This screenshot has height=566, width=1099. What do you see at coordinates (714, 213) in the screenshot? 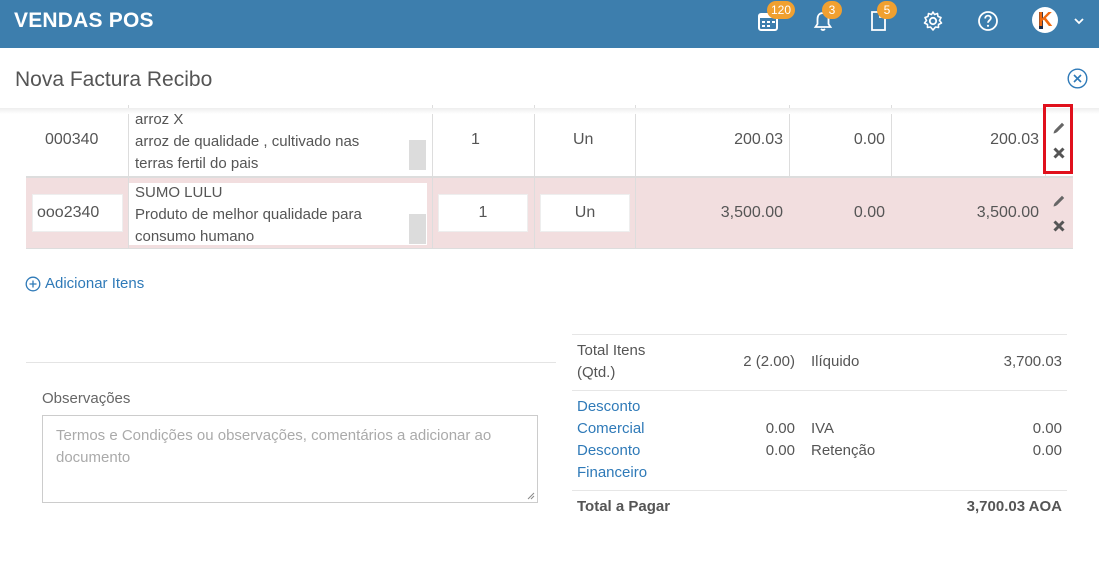
I see `item-price: 3,500.00` at bounding box center [714, 213].